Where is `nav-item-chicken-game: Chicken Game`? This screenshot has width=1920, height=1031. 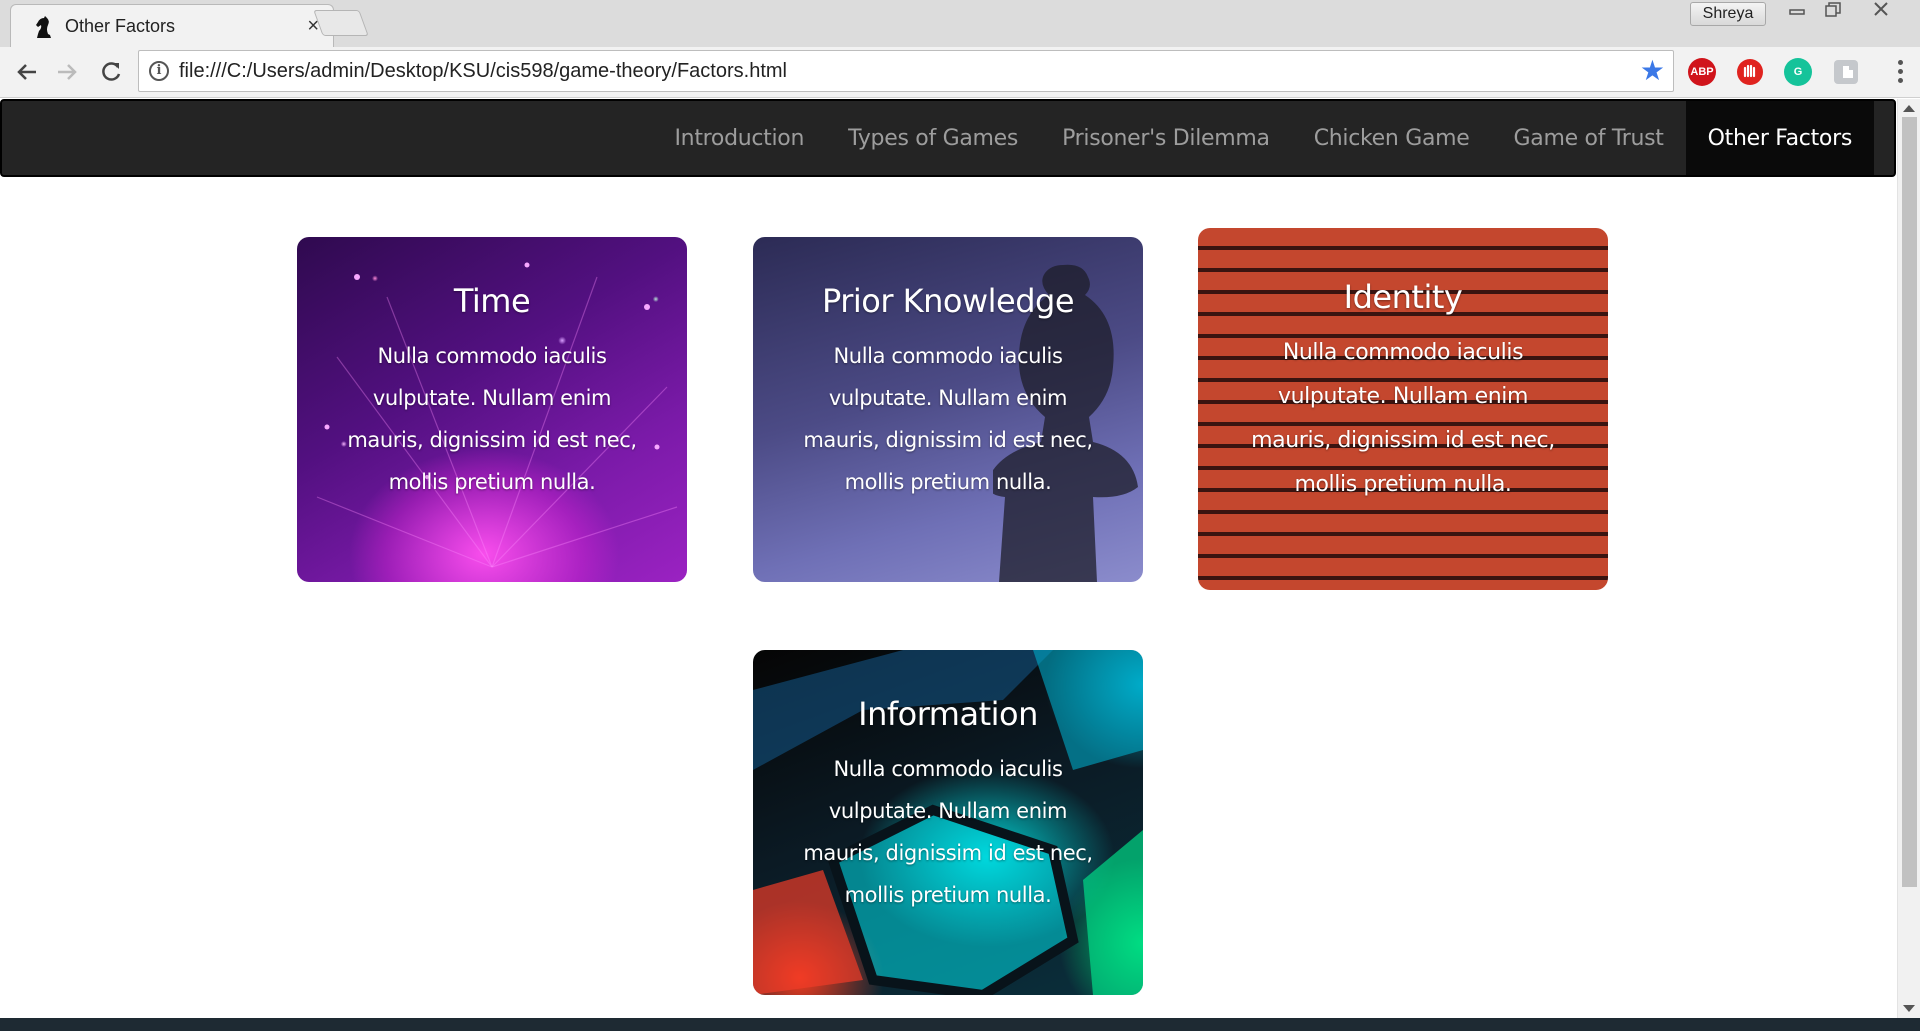 nav-item-chicken-game: Chicken Game is located at coordinates (1392, 138).